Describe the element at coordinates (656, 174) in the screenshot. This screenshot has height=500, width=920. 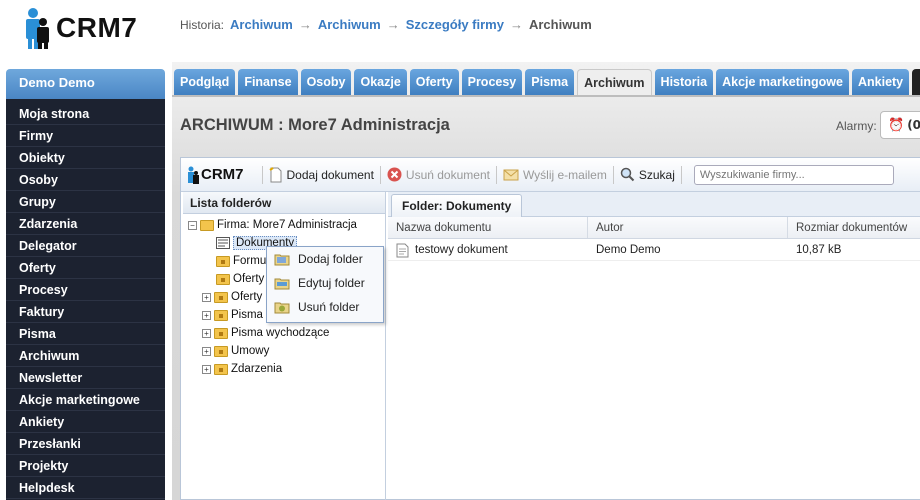
I see `search-label: Szukaj` at that location.